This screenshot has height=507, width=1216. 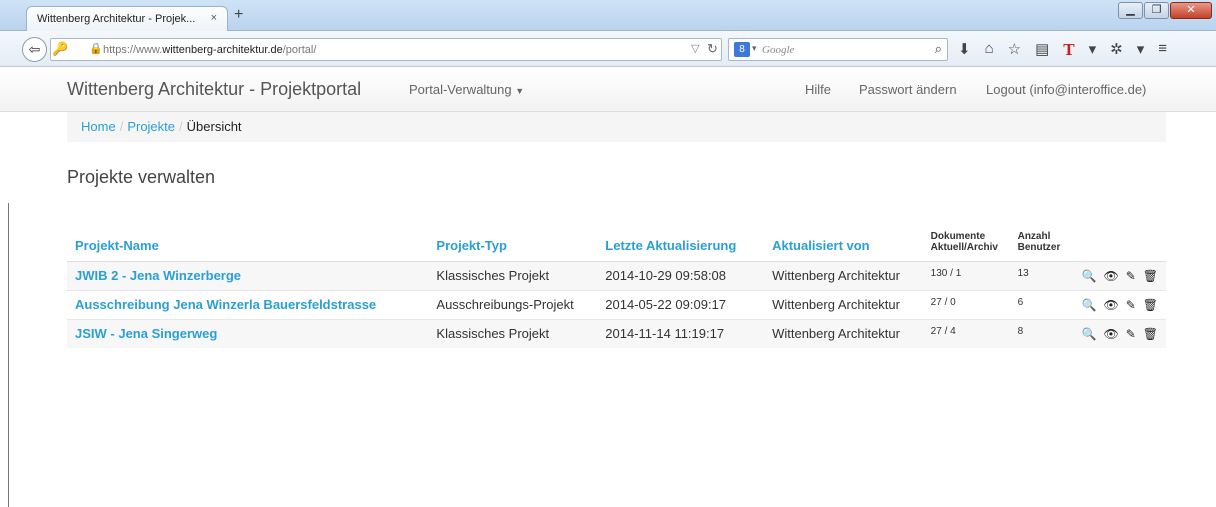 I want to click on breadcrumb-projekte: Projekte, so click(x=151, y=126).